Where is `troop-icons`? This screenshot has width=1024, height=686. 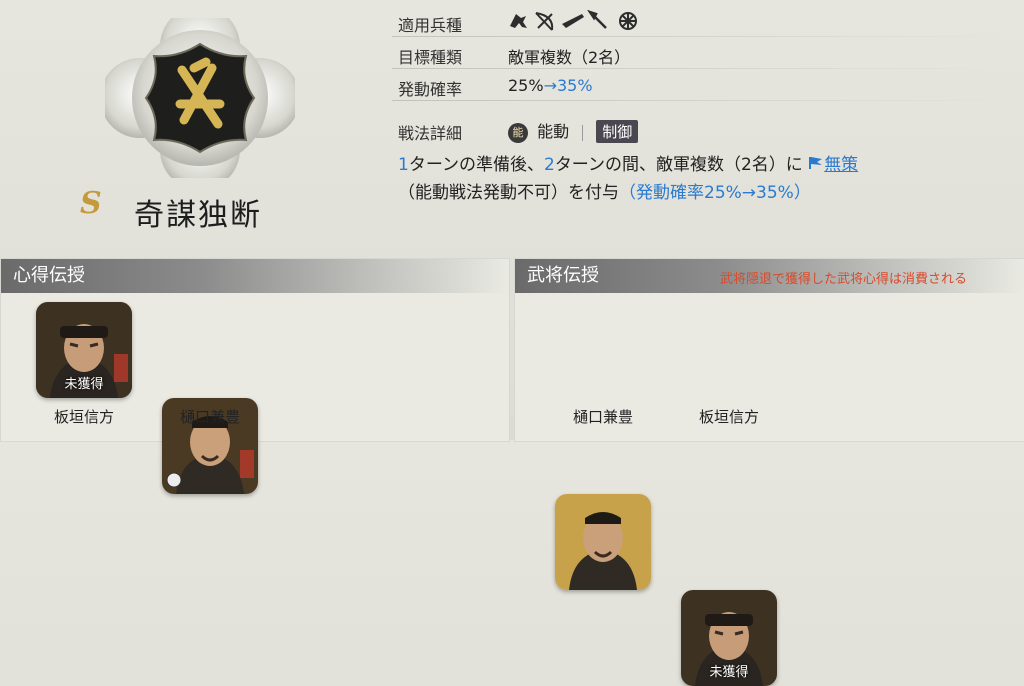 troop-icons is located at coordinates (578, 22).